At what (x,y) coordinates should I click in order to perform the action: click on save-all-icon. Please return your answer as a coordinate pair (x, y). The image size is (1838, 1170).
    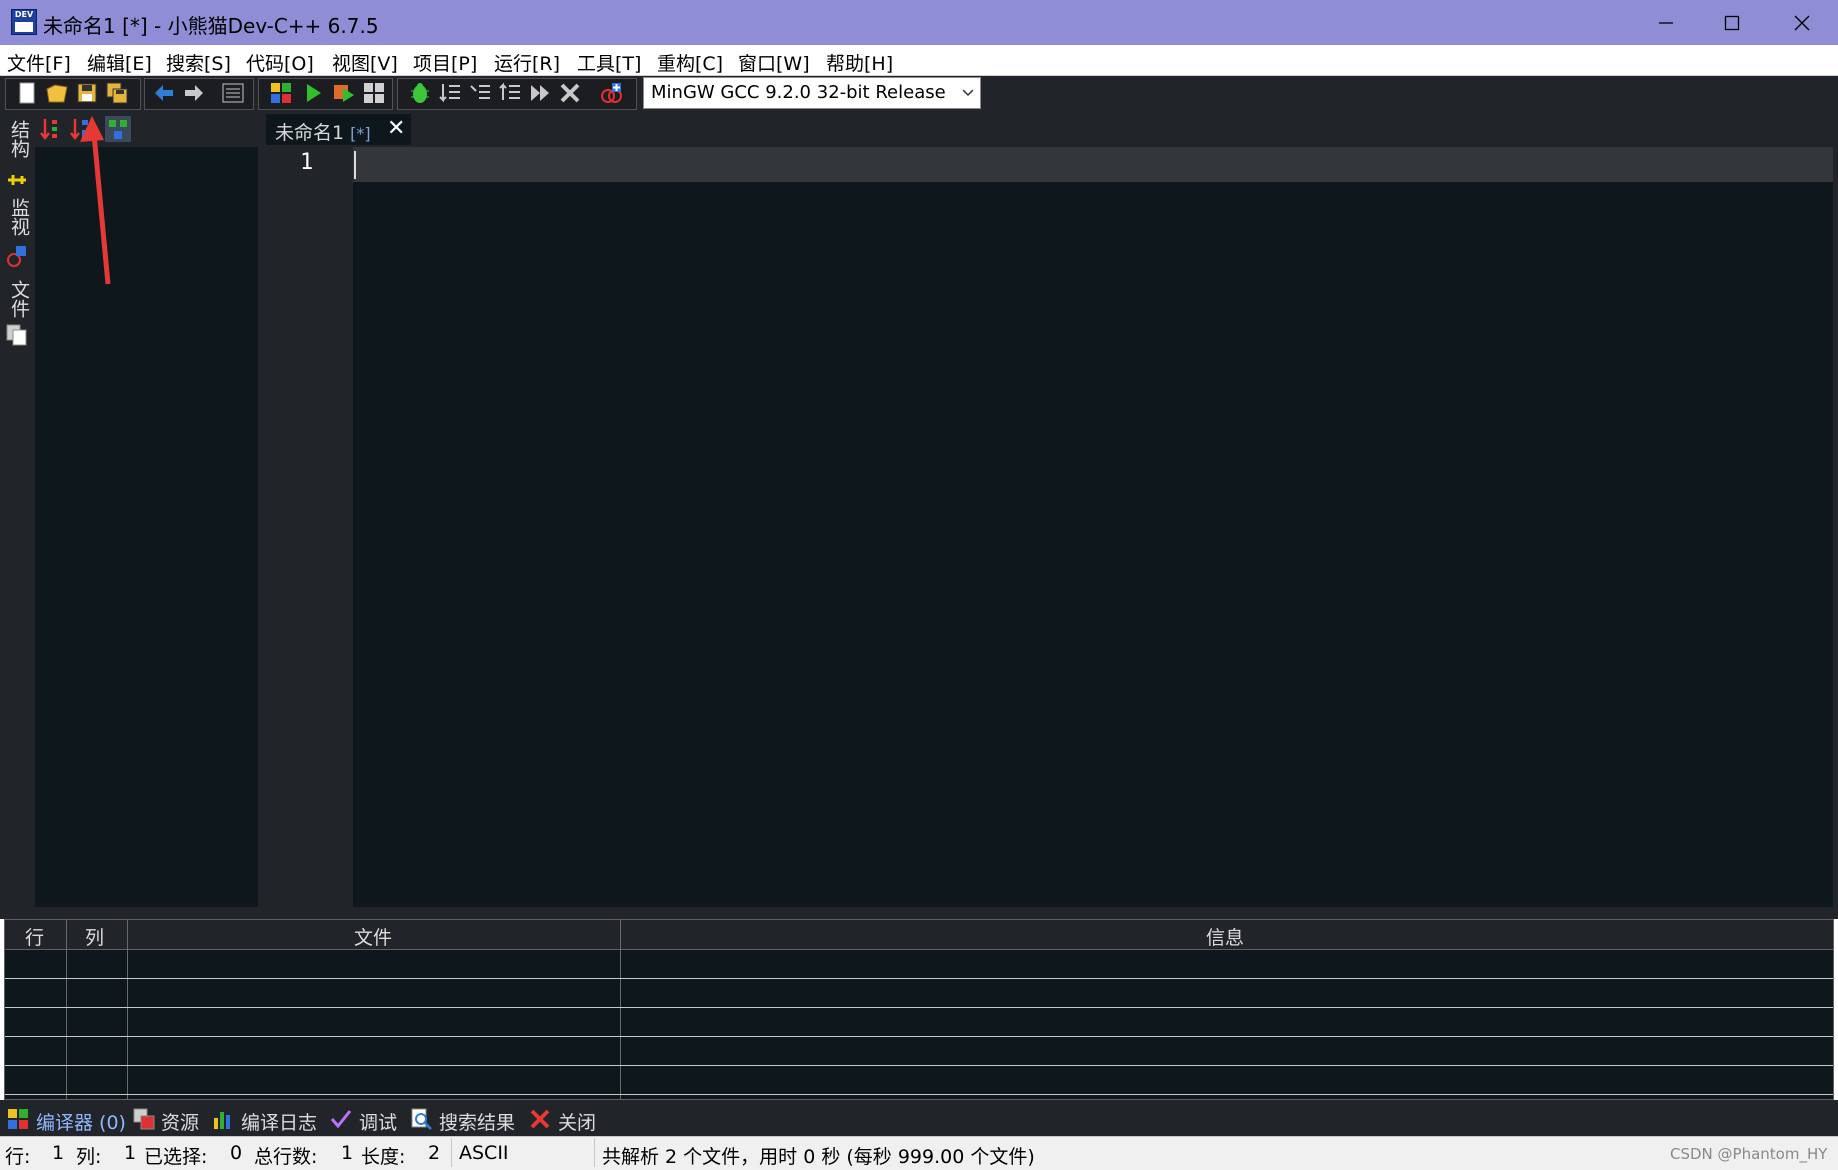
    Looking at the image, I should click on (117, 93).